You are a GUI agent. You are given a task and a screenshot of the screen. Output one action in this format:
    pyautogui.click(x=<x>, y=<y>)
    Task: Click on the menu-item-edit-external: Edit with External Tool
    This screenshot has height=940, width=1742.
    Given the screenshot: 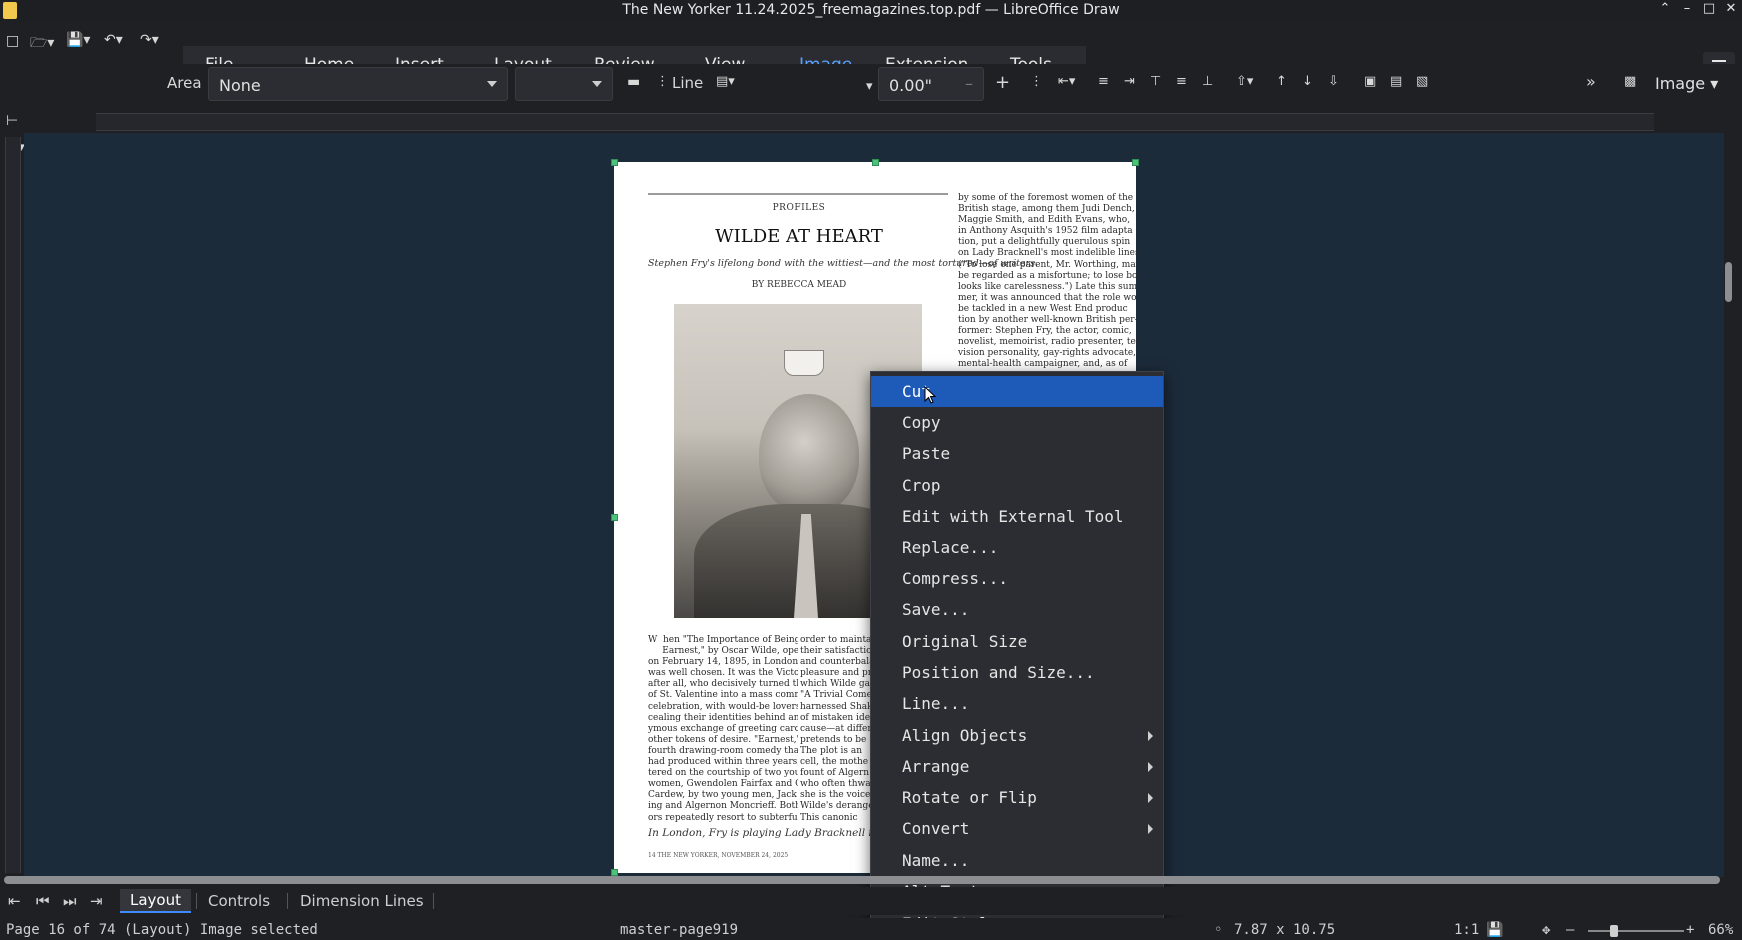 What is the action you would take?
    pyautogui.click(x=1017, y=516)
    